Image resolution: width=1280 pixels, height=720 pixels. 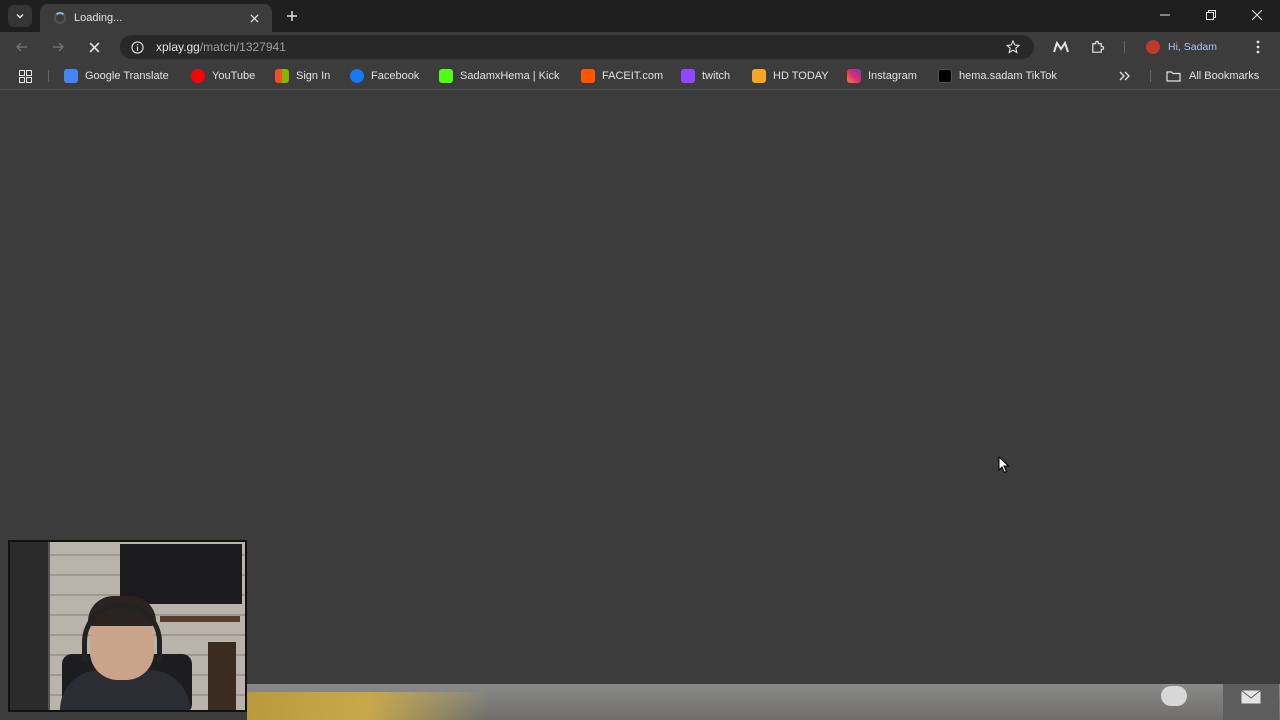 What do you see at coordinates (178, 47) in the screenshot?
I see `url-host: xplay.gg` at bounding box center [178, 47].